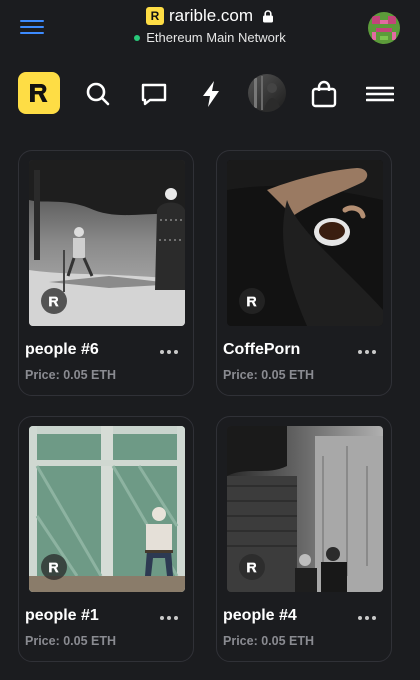 The image size is (420, 680). What do you see at coordinates (98, 94) in the screenshot?
I see `search-icon` at bounding box center [98, 94].